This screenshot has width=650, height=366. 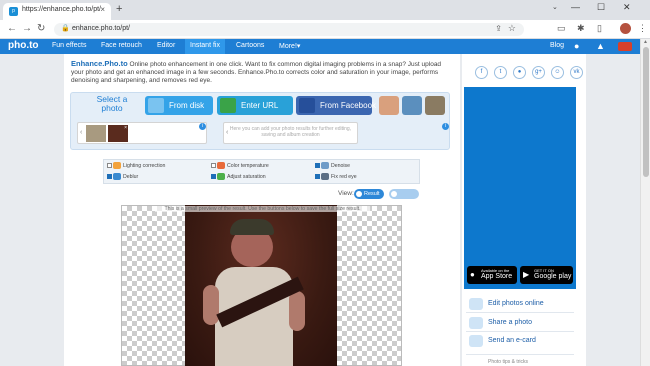 I want to click on nav-editor: Editor, so click(x=166, y=45).